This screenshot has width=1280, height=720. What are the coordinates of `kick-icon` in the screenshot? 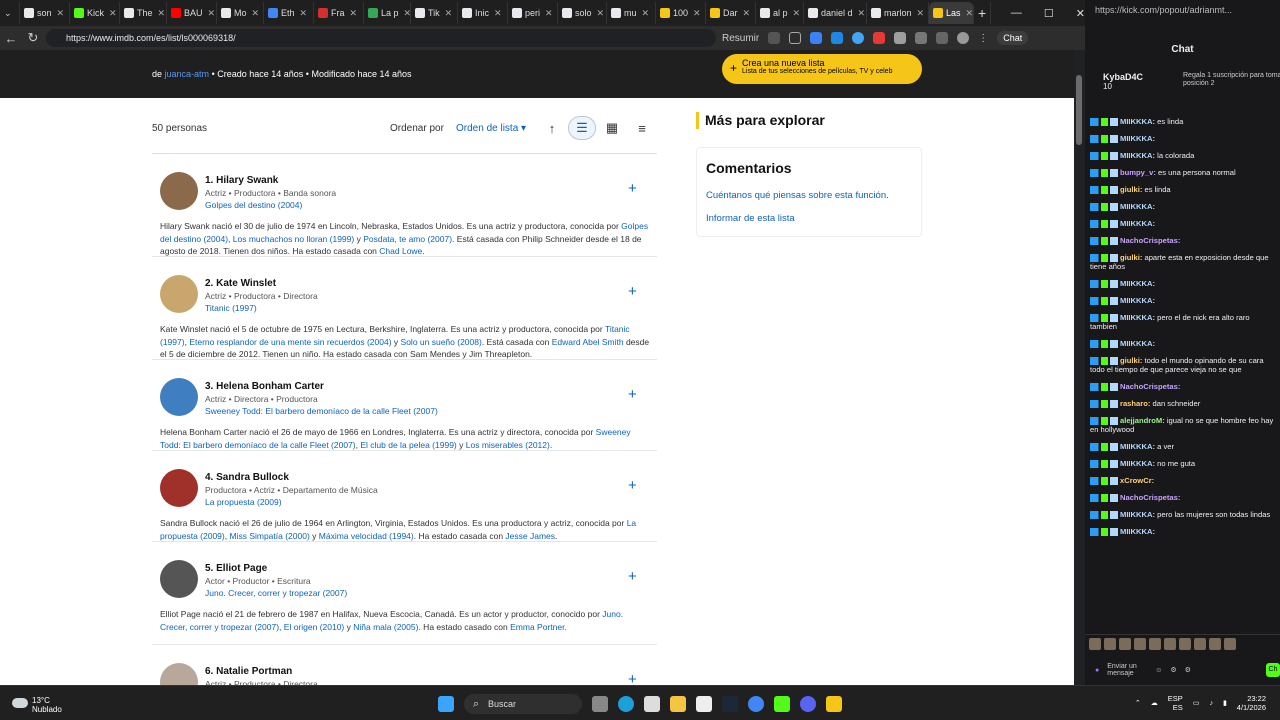 It's located at (782, 704).